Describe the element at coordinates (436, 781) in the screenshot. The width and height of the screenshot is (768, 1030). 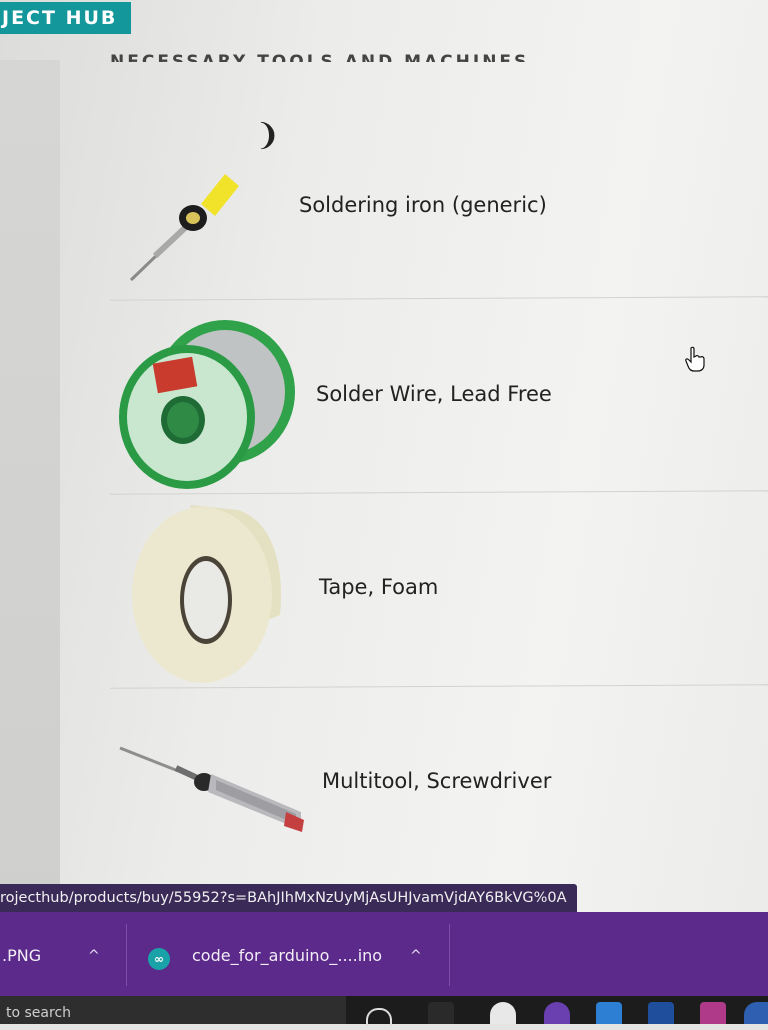
I see `item-label-multitool-screwdriver: Multitool, Screwdriver` at that location.